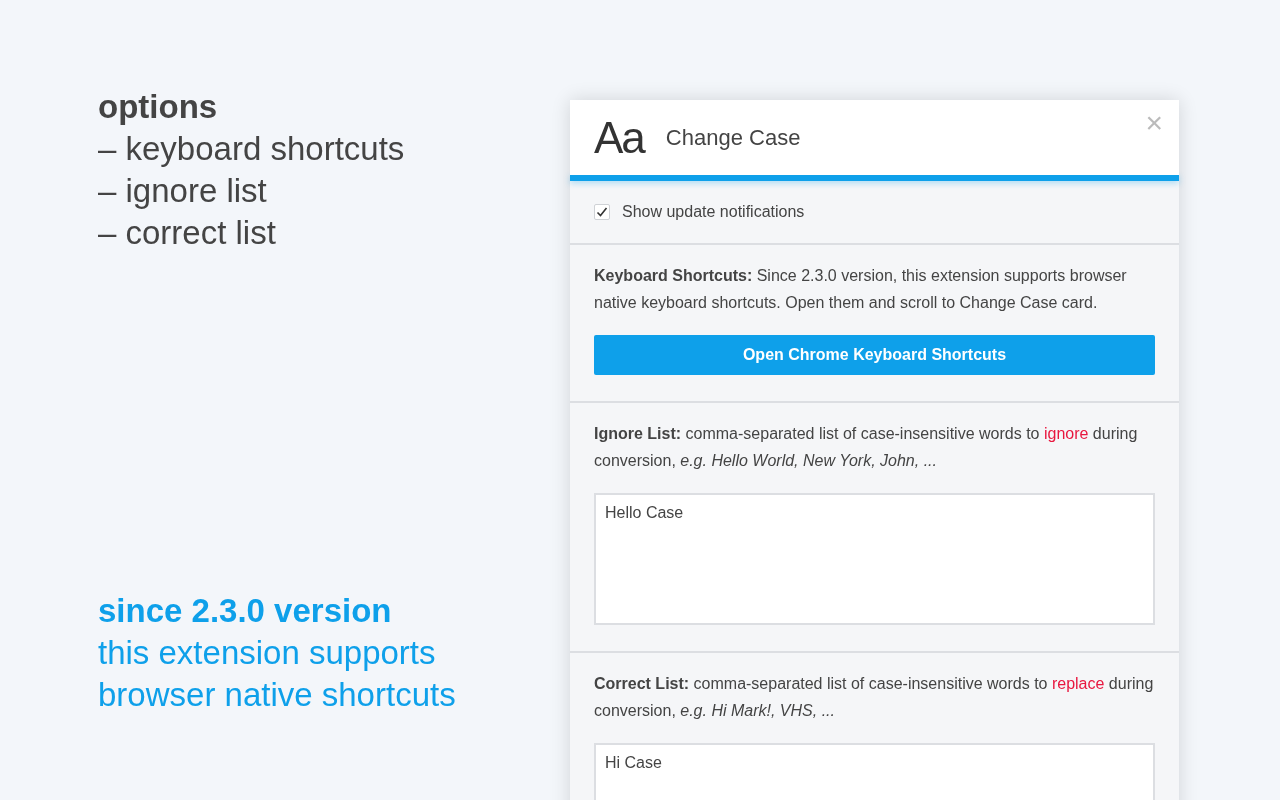 Image resolution: width=1280 pixels, height=800 pixels. What do you see at coordinates (277, 695) in the screenshot?
I see `promo-text: browser native shortcuts` at bounding box center [277, 695].